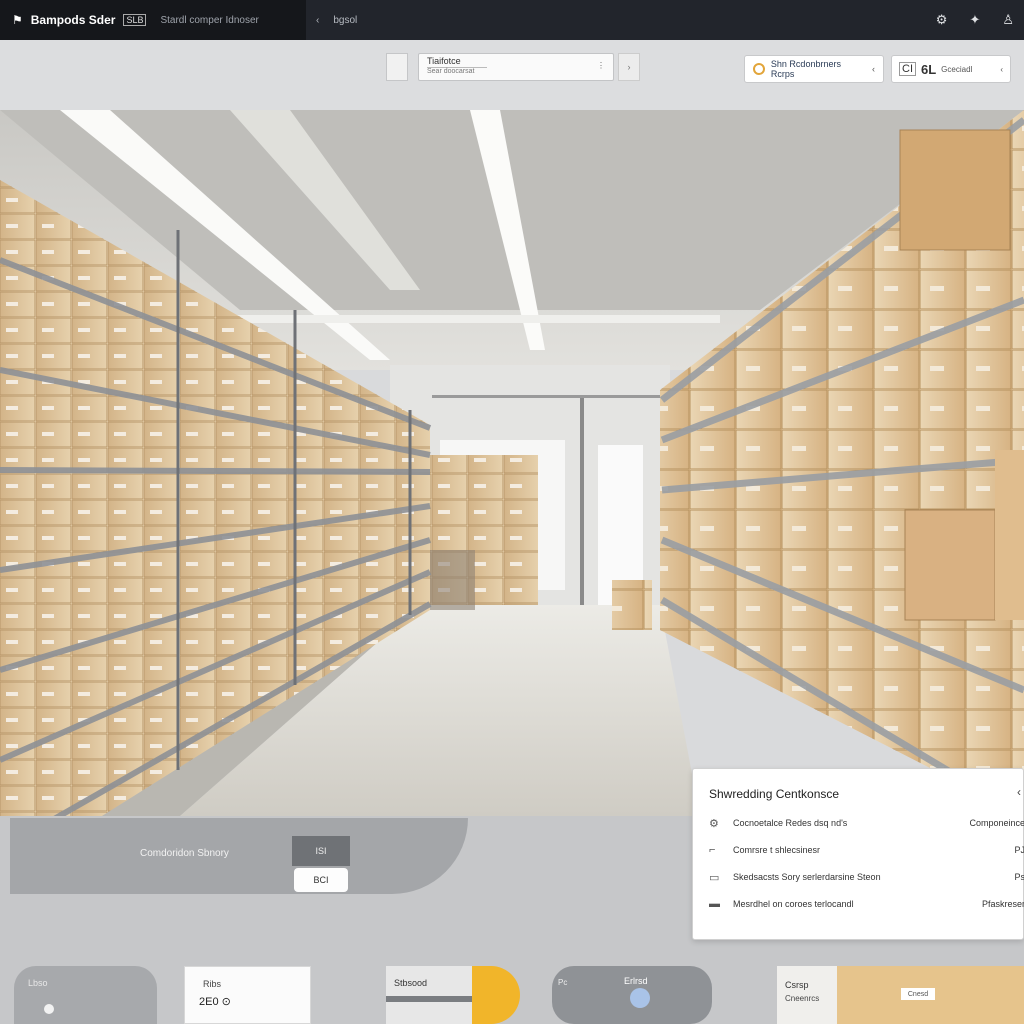 Image resolution: width=1024 pixels, height=1024 pixels. Describe the element at coordinates (457, 71) in the screenshot. I see `filter-sublabel: Sear doocarsat` at that location.